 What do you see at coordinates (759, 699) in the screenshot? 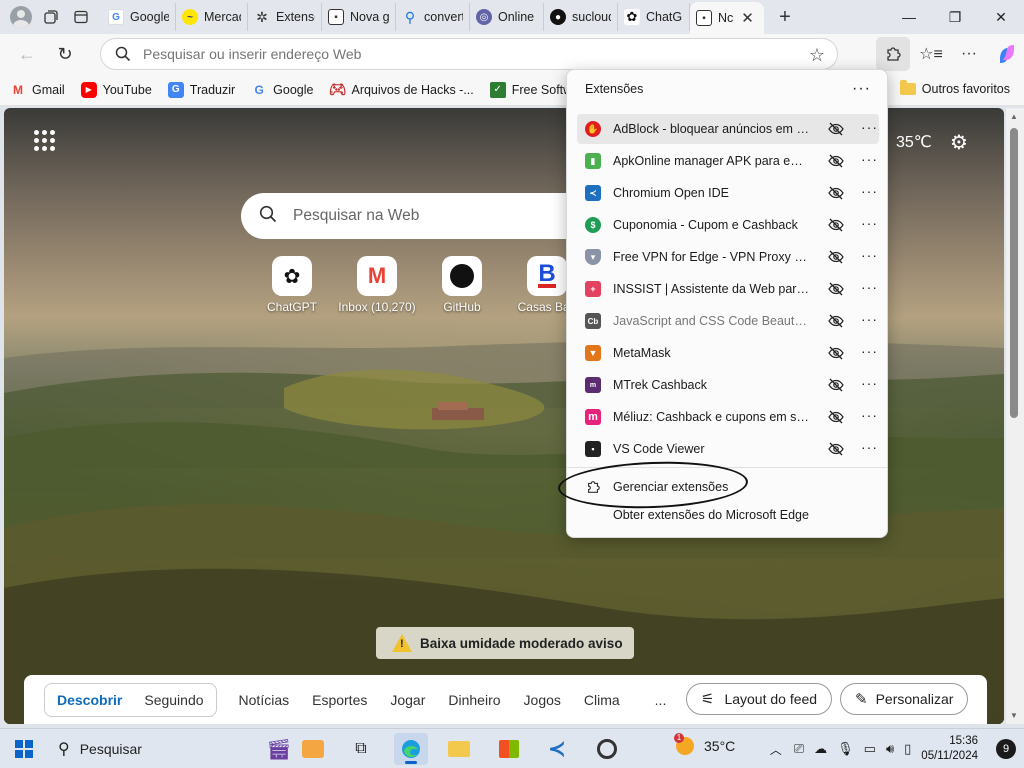
I see `feed-layout-button: ⚟ Layout do feed` at bounding box center [759, 699].